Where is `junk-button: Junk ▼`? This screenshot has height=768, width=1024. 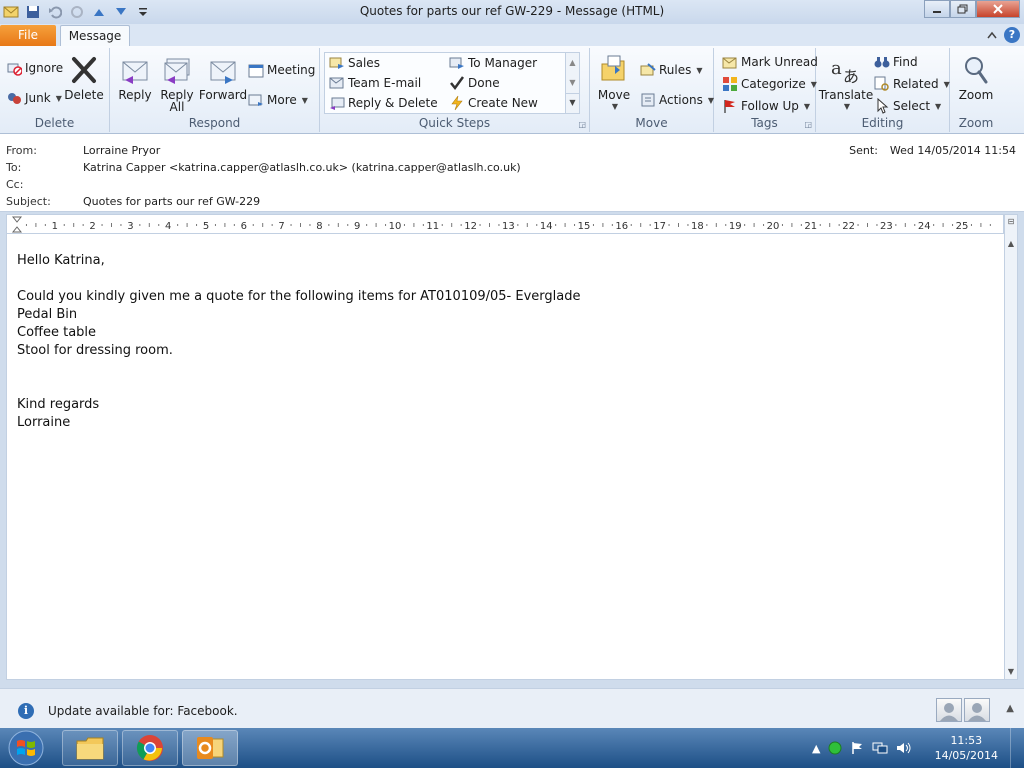 junk-button: Junk ▼ is located at coordinates (34, 98).